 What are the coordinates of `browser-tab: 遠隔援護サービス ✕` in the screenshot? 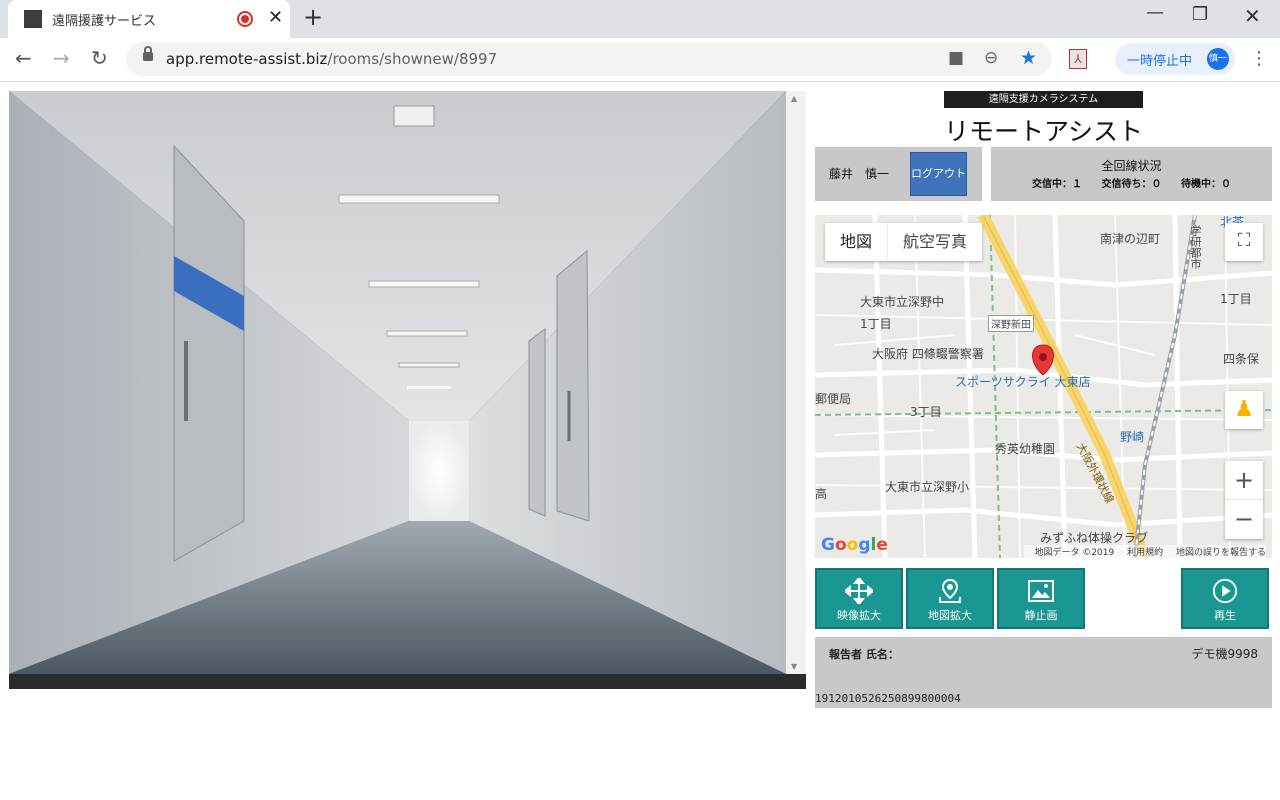 It's located at (149, 19).